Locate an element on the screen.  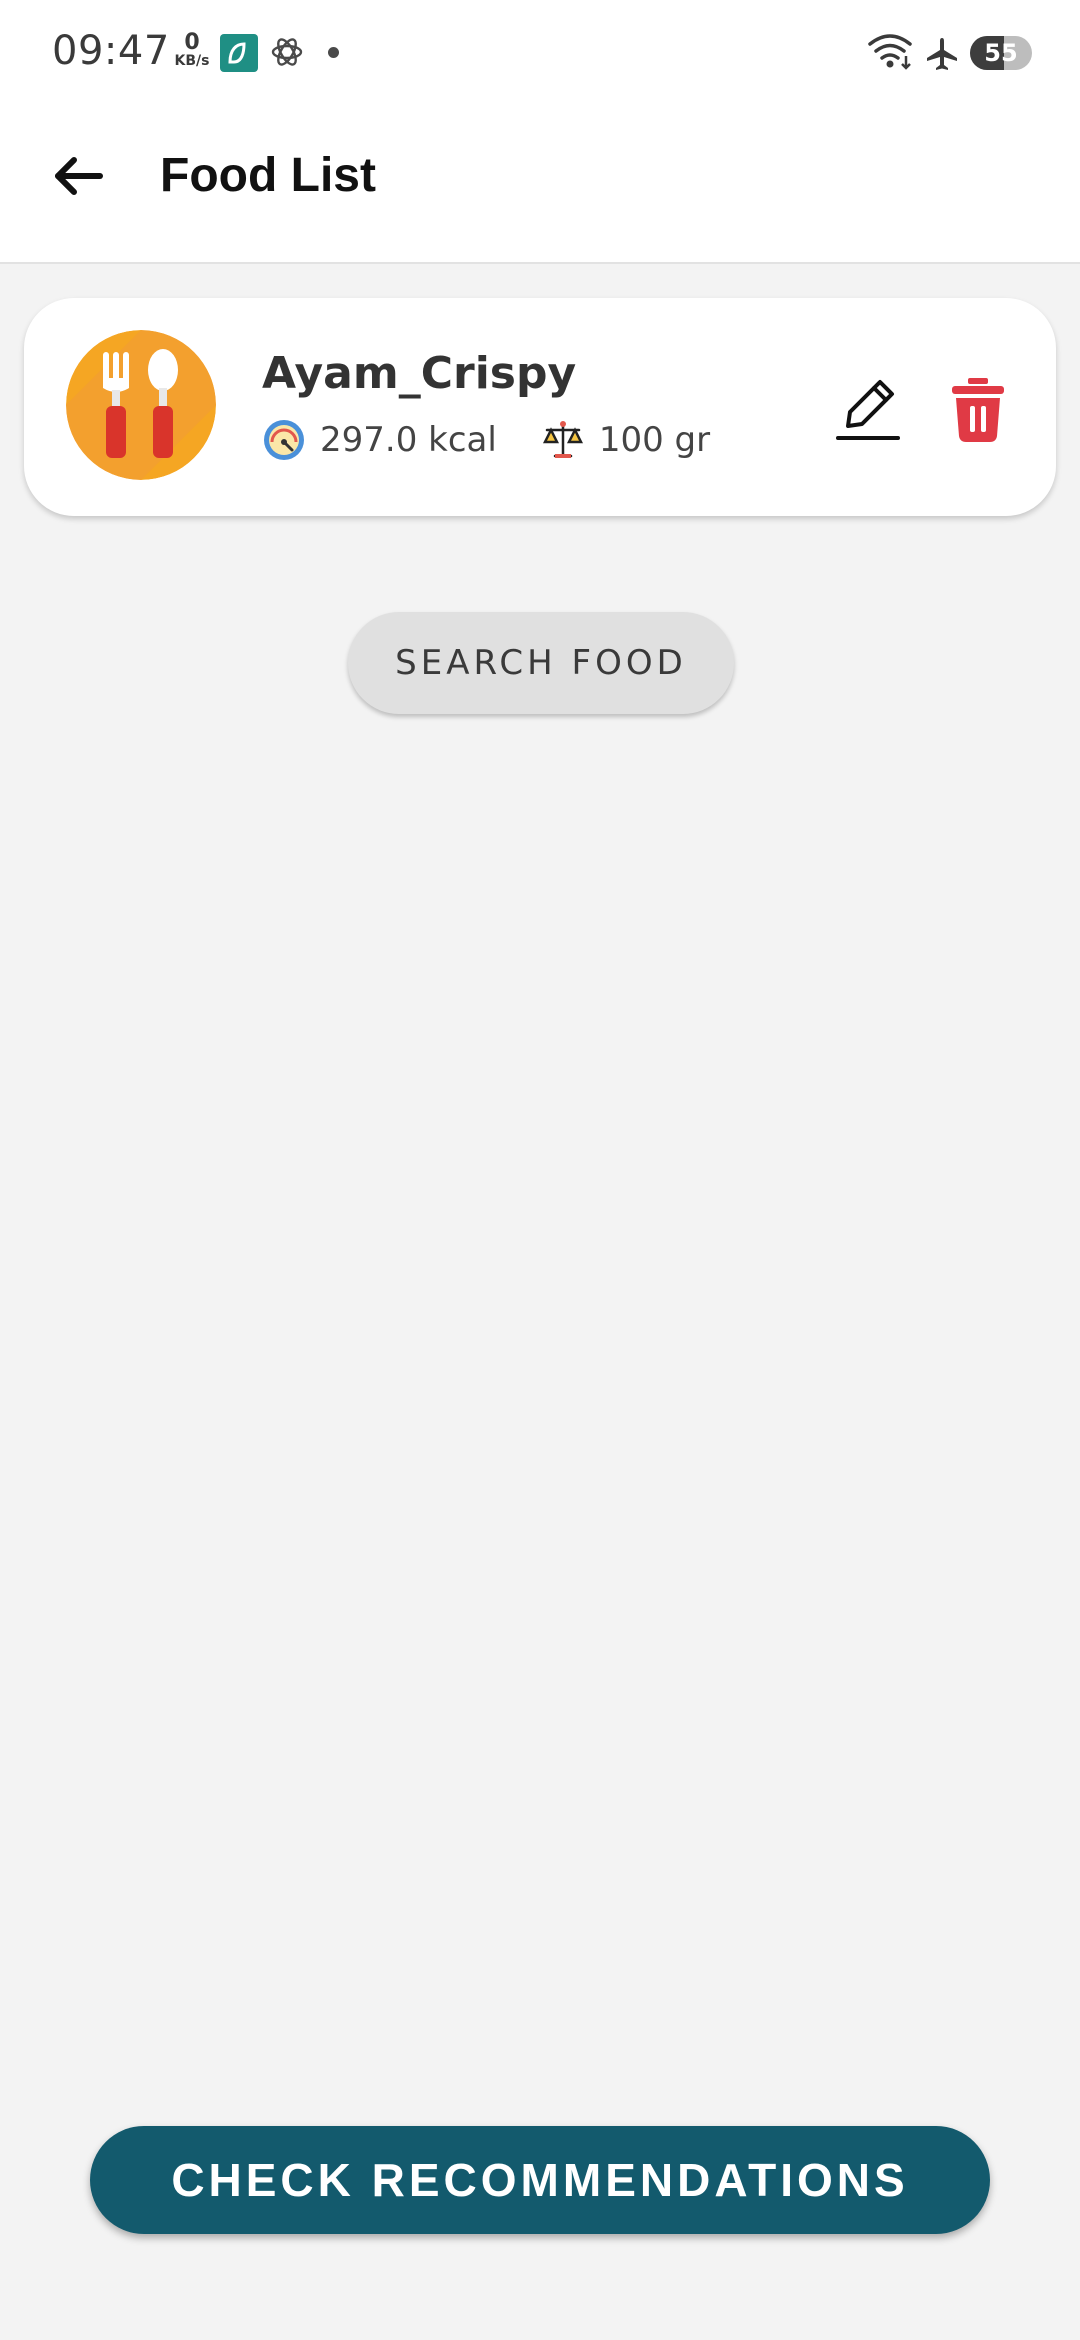
scale-icon is located at coordinates (563, 440).